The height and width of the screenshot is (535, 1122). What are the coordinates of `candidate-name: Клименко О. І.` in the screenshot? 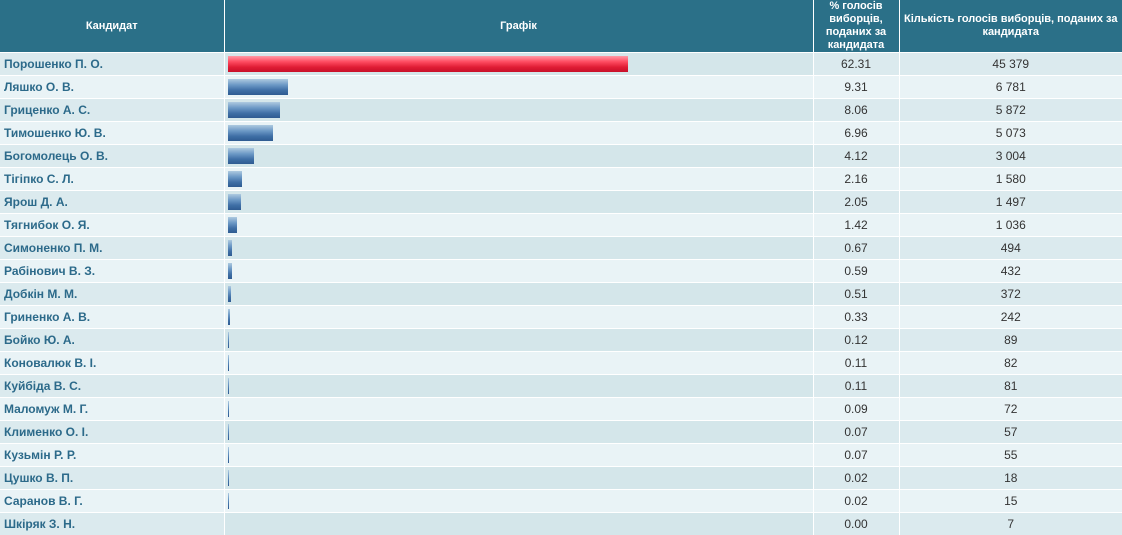 It's located at (112, 432).